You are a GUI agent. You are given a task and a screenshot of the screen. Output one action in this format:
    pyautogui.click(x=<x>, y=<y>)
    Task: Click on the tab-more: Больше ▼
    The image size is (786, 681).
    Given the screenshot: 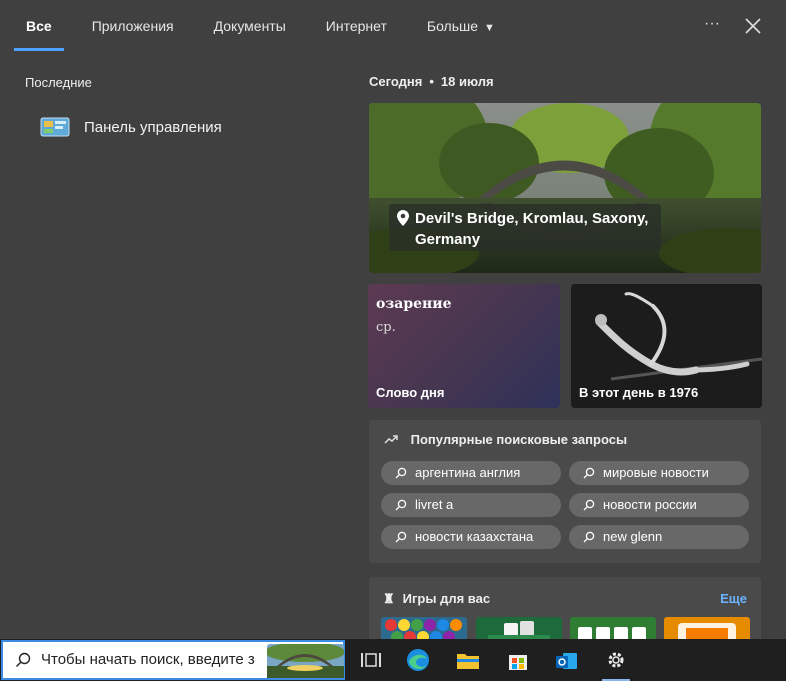 What is the action you would take?
    pyautogui.click(x=461, y=26)
    